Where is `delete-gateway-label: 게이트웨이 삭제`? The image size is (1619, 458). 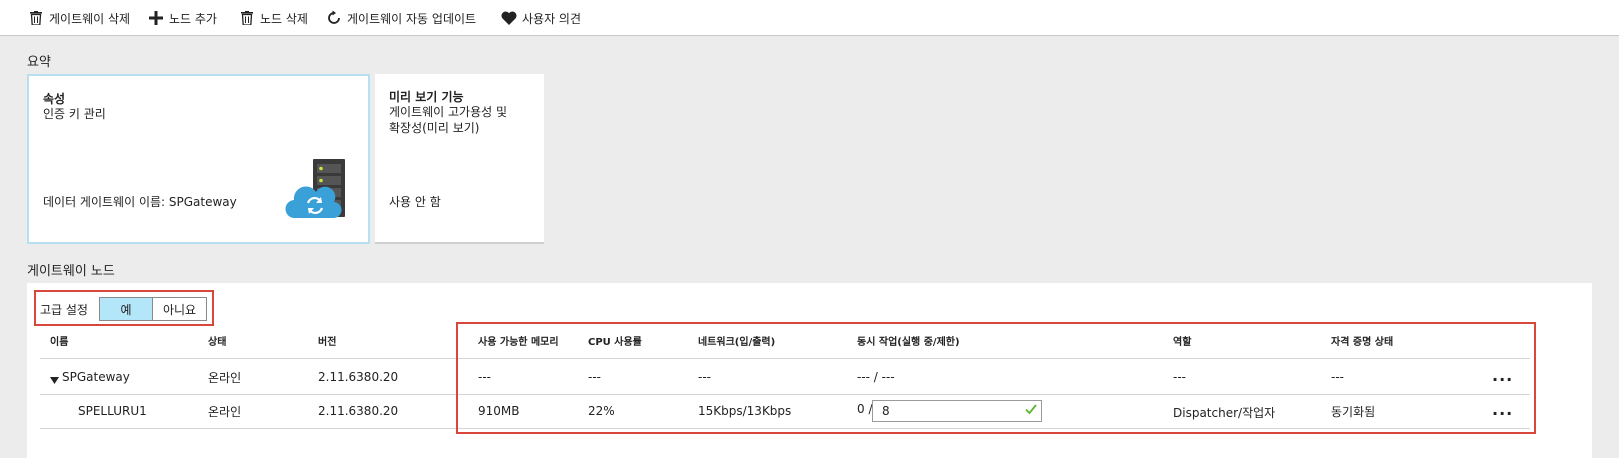 delete-gateway-label: 게이트웨이 삭제 is located at coordinates (90, 18).